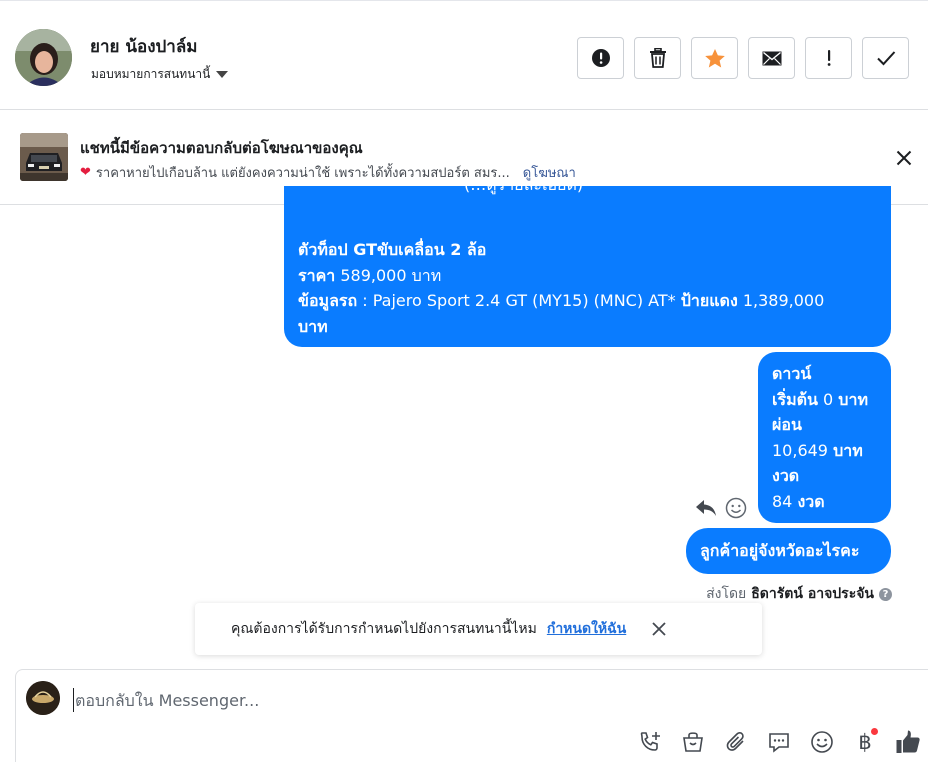  What do you see at coordinates (549, 172) in the screenshot?
I see `view-ad-link: ดูโฆษณา` at bounding box center [549, 172].